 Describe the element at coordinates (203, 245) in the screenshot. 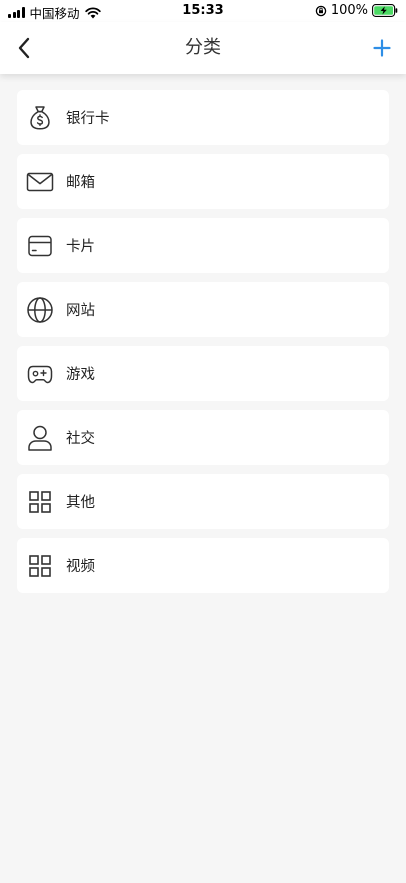

I see `category-item-card: 卡片` at that location.